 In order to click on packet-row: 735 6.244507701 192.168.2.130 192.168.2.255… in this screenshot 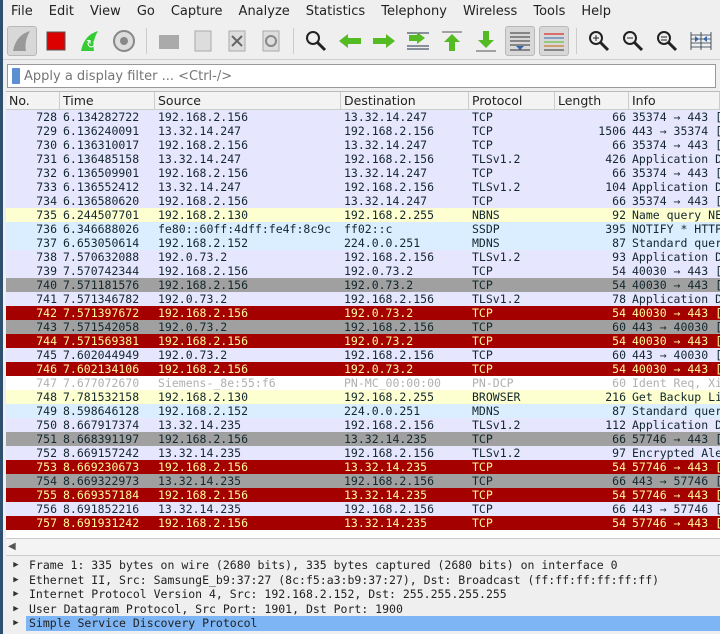, I will do `click(363, 215)`.